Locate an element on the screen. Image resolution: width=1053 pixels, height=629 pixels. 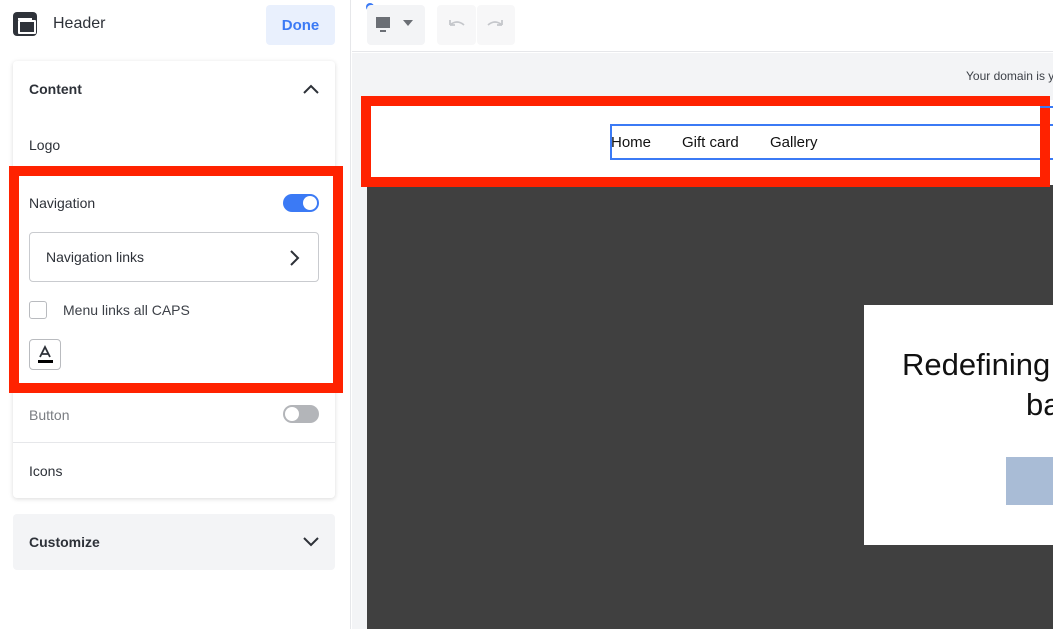
hero-cta-button is located at coordinates (1029, 481).